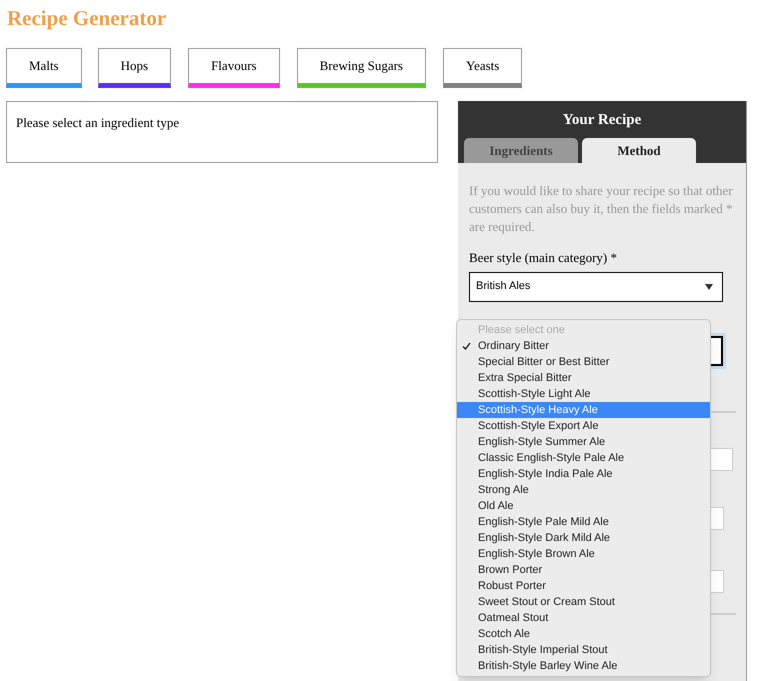 This screenshot has width=763, height=681. What do you see at coordinates (583, 522) in the screenshot?
I see `menu-option: English-Style Pale Mild Ale` at bounding box center [583, 522].